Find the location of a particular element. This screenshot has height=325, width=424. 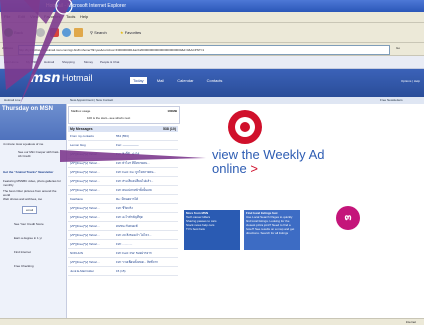

stop-button is located at coordinates (54, 33).